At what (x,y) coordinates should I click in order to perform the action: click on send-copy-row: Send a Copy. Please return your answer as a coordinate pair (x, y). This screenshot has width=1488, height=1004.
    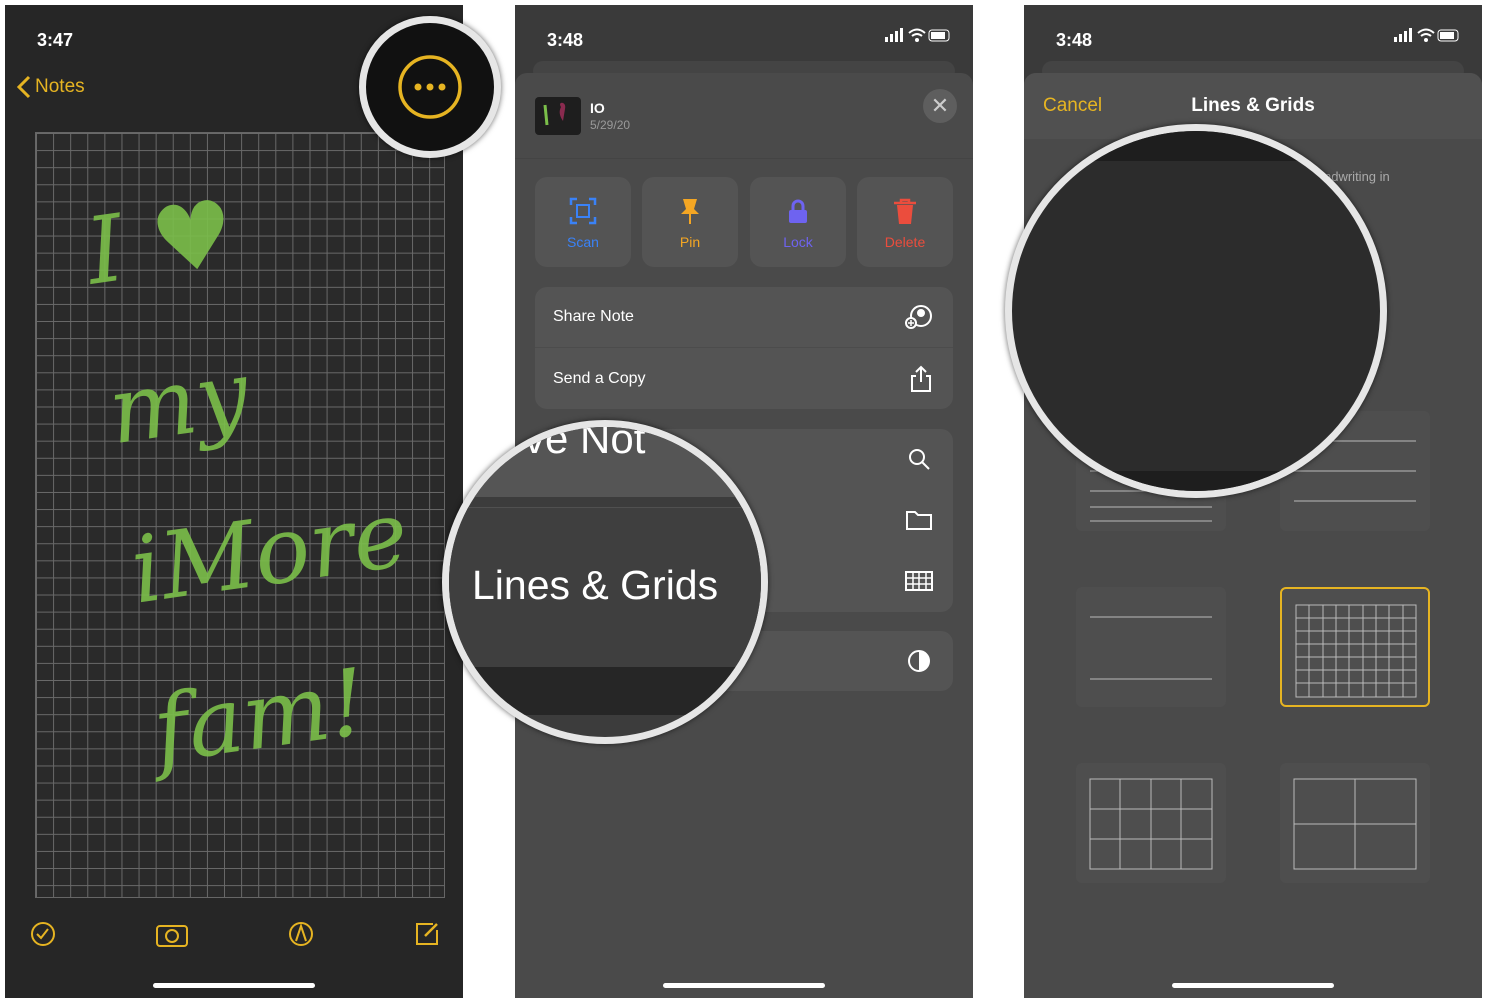
    Looking at the image, I should click on (744, 378).